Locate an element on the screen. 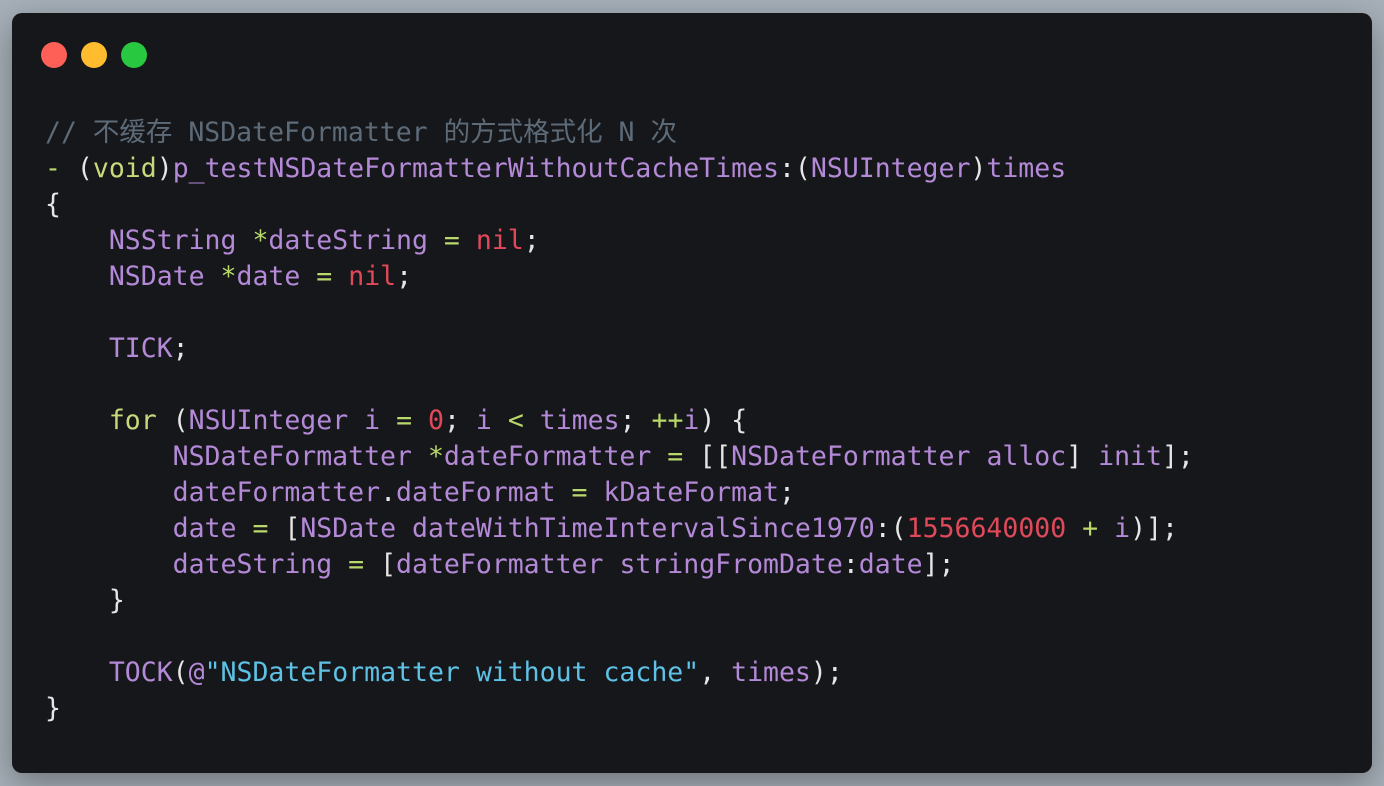  code-token: TOCK is located at coordinates (140, 672).